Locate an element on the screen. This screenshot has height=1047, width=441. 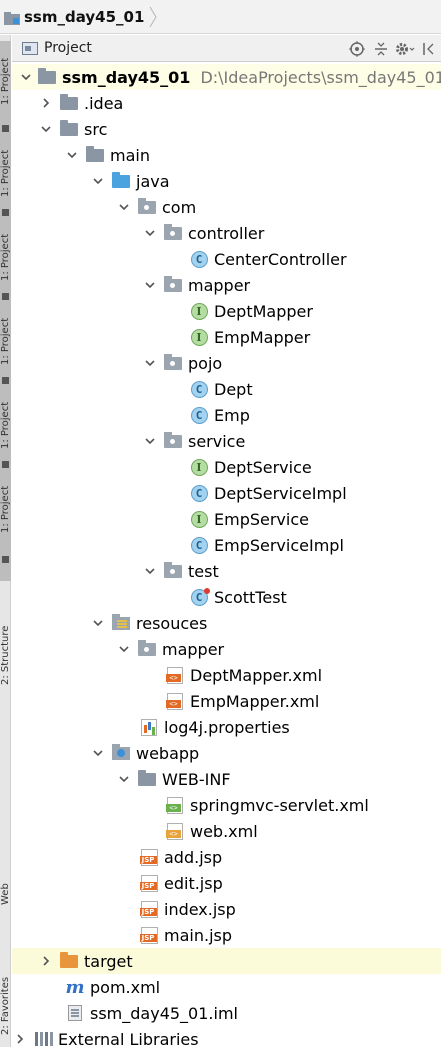
tree-item-springmvc-servlet-xml: <> springmvc-servlet.xml is located at coordinates (226, 805).